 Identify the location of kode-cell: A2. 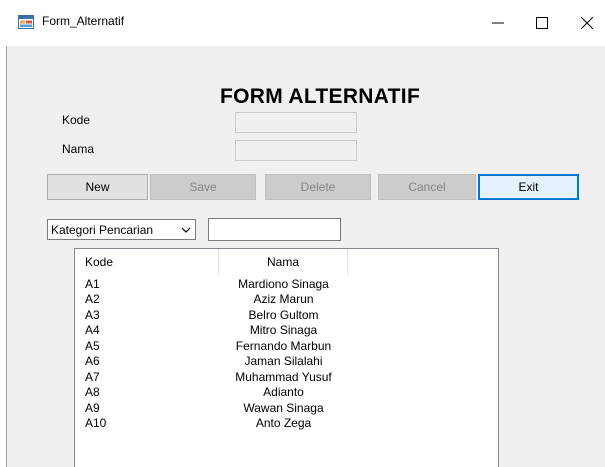
(92, 299).